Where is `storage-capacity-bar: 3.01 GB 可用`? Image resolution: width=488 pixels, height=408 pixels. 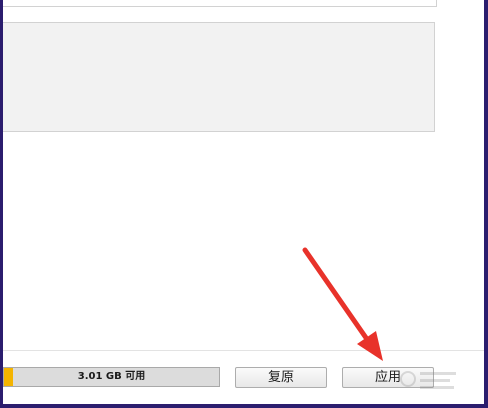
storage-capacity-bar: 3.01 GB 可用 is located at coordinates (111, 377).